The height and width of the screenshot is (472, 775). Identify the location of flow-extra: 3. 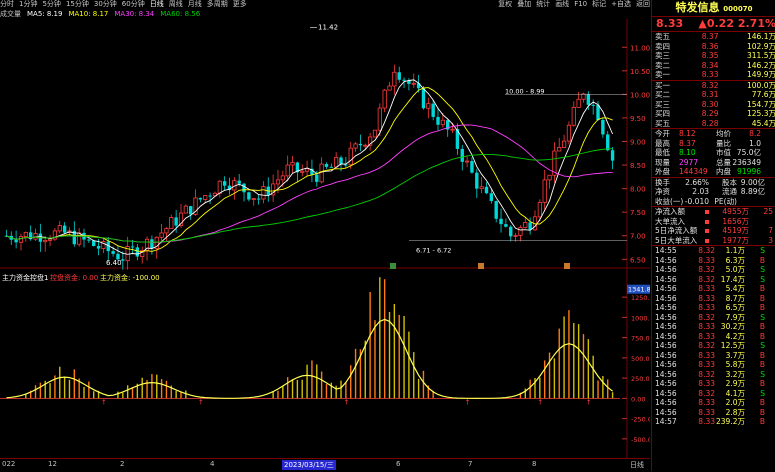
(770, 240).